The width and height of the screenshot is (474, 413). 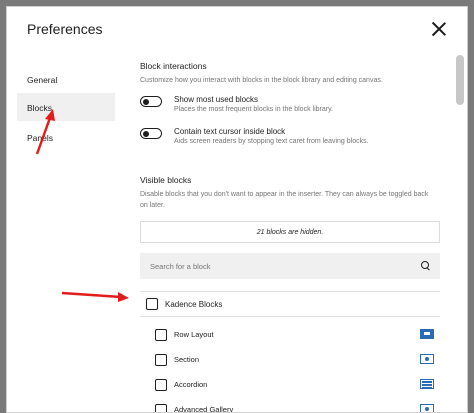 I want to click on search-input: Search for a block, so click(x=180, y=266).